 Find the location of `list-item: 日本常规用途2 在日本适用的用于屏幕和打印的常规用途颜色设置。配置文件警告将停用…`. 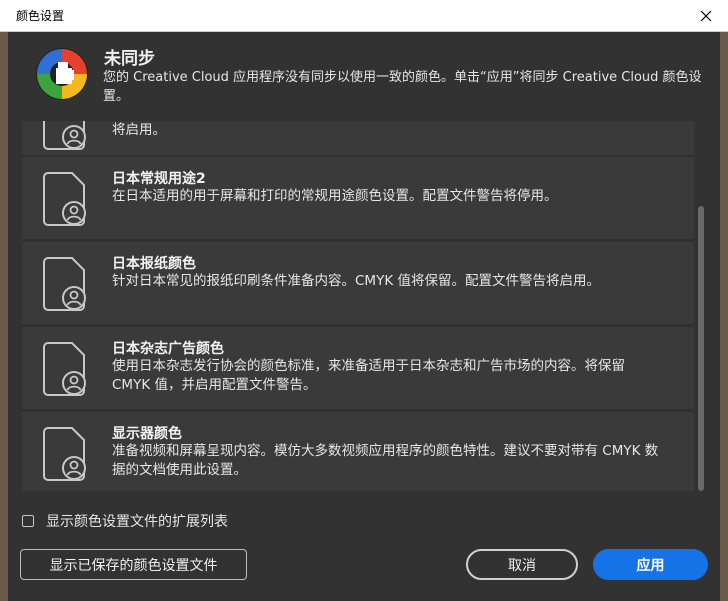

list-item: 日本常规用途2 在日本适用的用于屏幕和打印的常规用途颜色设置。配置文件警告将停用… is located at coordinates (358, 198).